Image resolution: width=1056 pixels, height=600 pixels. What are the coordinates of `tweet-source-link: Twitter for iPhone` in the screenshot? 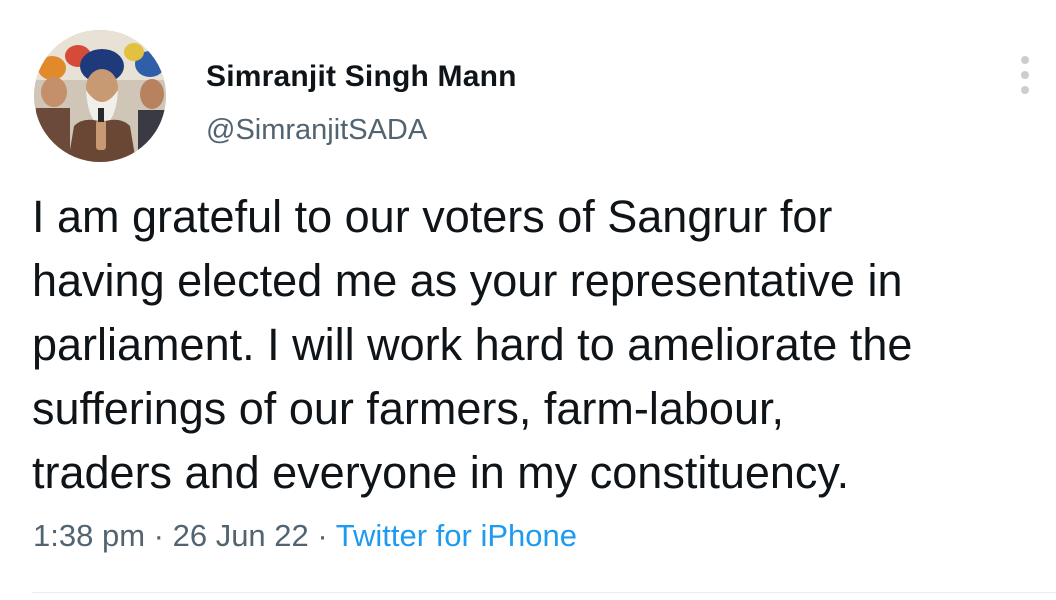 It's located at (456, 535).